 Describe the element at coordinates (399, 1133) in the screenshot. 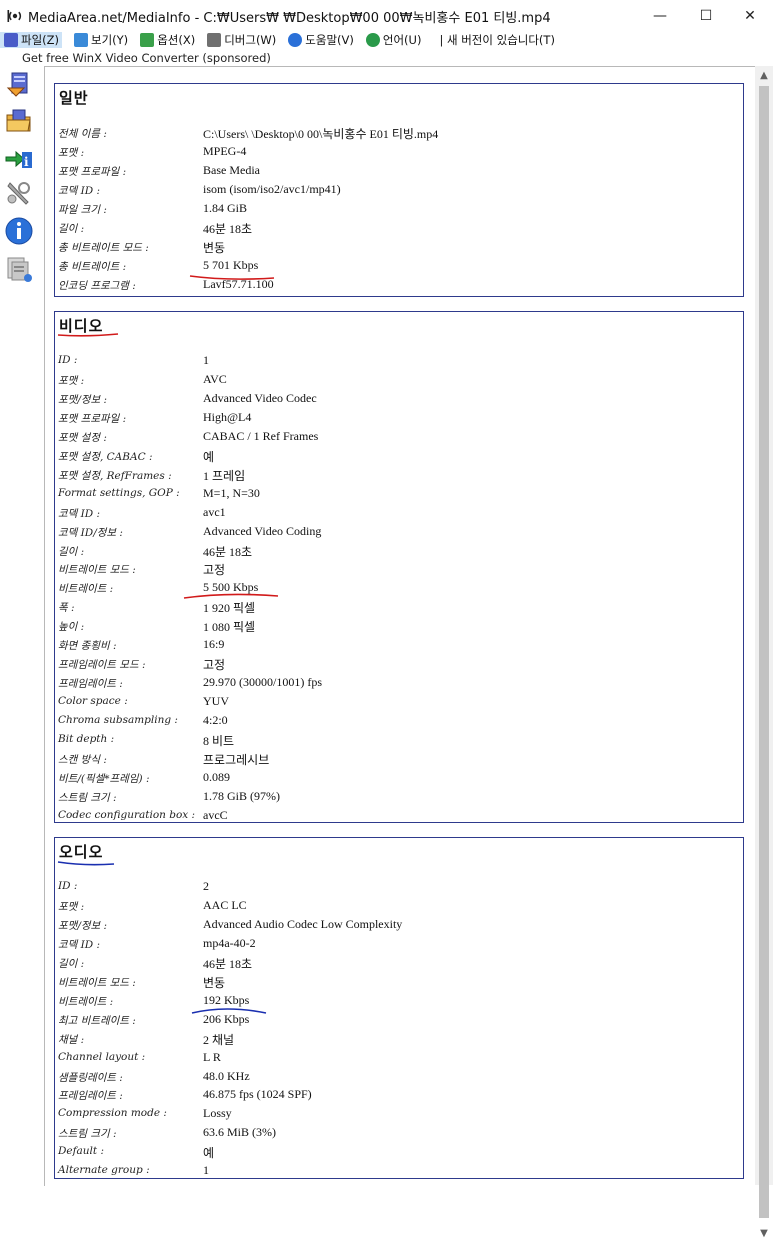

I see `info-row: 스트림 크기 : 63.6 MiB (3%)` at that location.